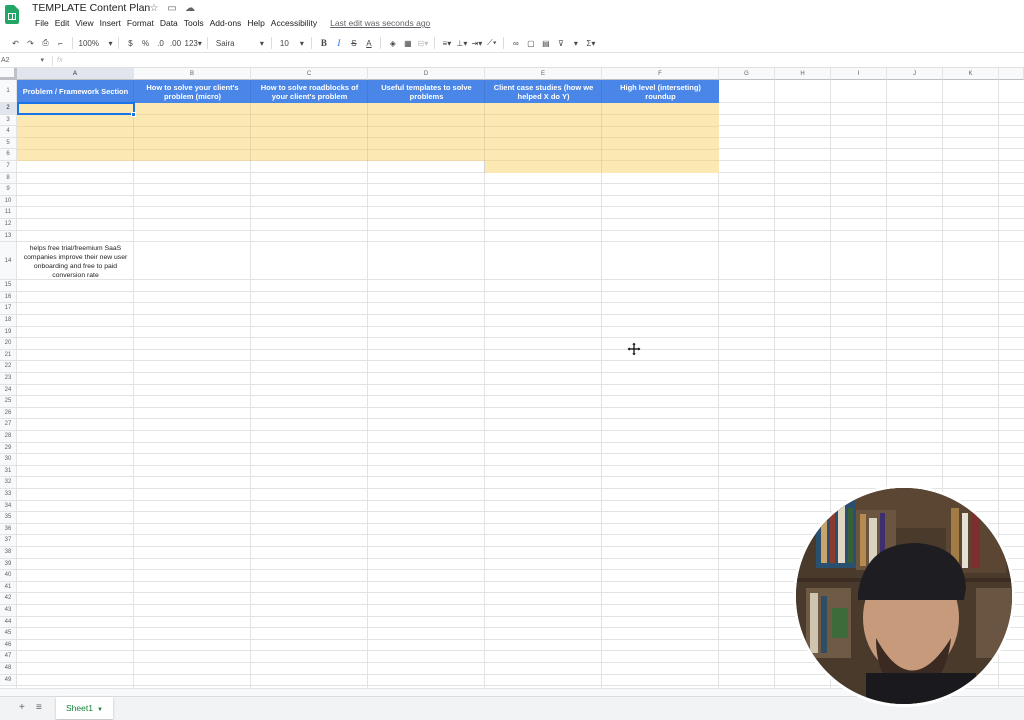 This screenshot has height=720, width=1024. What do you see at coordinates (426, 91) in the screenshot?
I see `cell-d1: Useful templates to solve problems` at bounding box center [426, 91].